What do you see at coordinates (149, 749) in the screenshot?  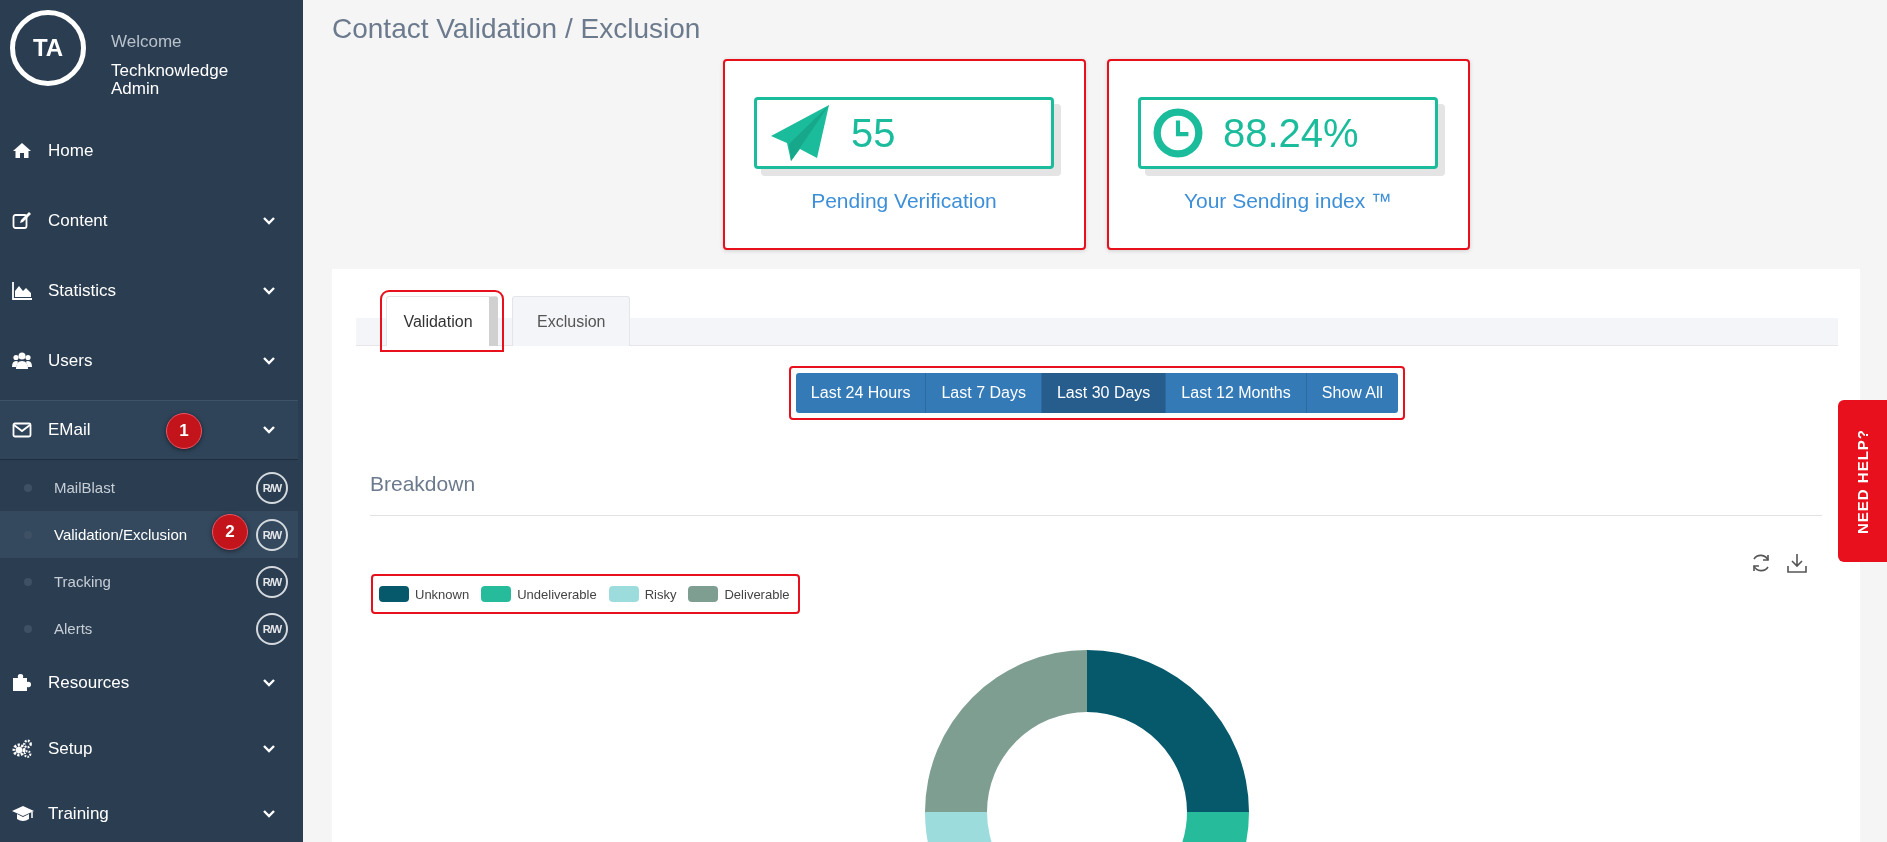 I see `nav-item: Setup` at bounding box center [149, 749].